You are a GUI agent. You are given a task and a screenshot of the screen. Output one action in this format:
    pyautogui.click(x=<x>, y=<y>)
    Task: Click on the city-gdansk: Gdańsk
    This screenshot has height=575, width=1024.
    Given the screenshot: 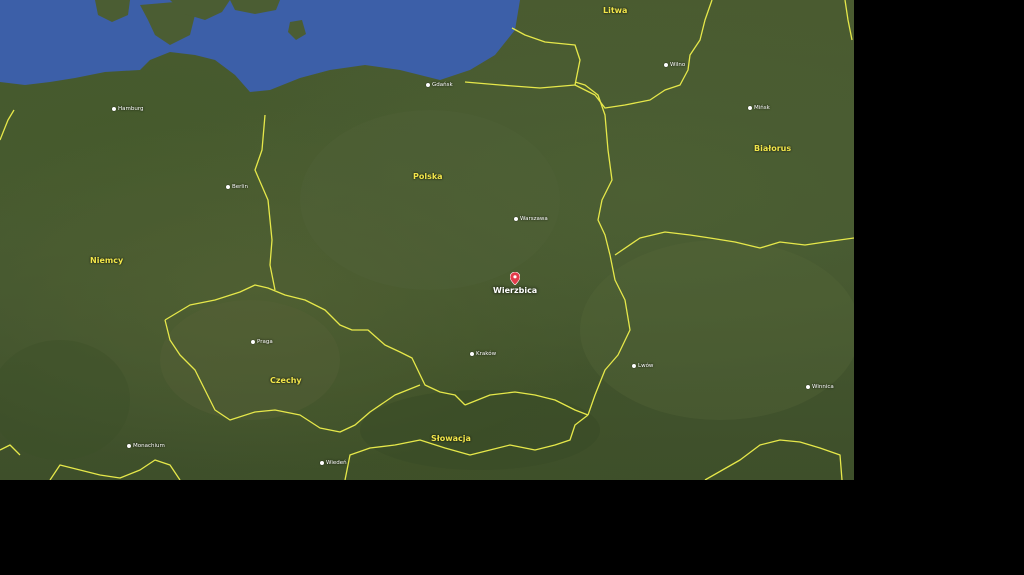 What is the action you would take?
    pyautogui.click(x=439, y=85)
    